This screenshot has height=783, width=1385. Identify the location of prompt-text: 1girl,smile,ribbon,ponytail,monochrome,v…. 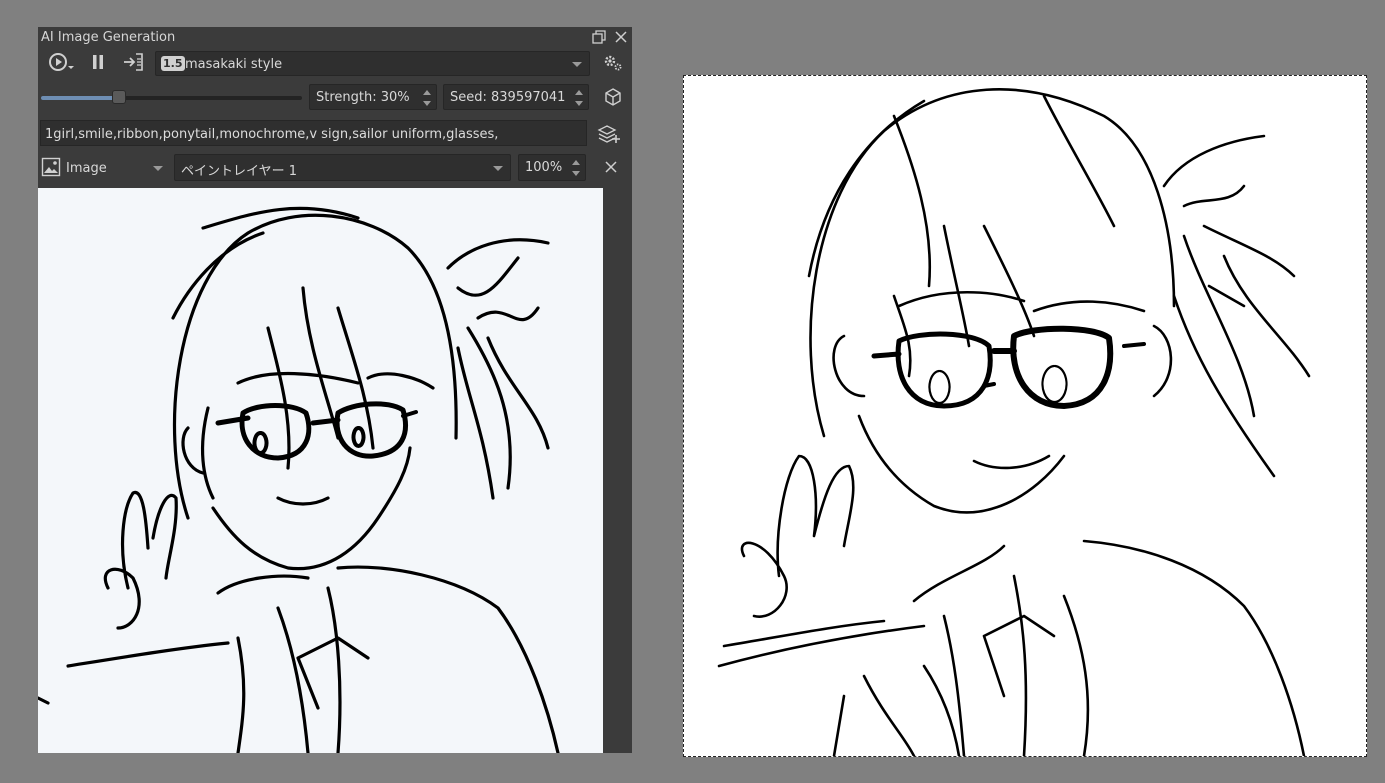
(272, 134).